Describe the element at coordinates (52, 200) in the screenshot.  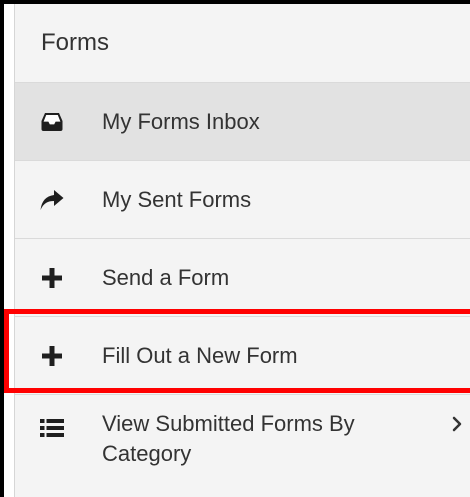
I see `share-arrow-icon` at that location.